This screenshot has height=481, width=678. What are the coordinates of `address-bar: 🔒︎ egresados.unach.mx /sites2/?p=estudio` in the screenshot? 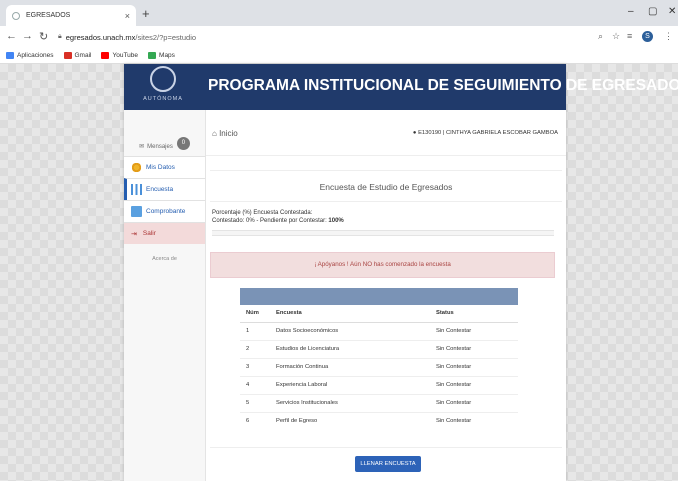 It's located at (328, 37).